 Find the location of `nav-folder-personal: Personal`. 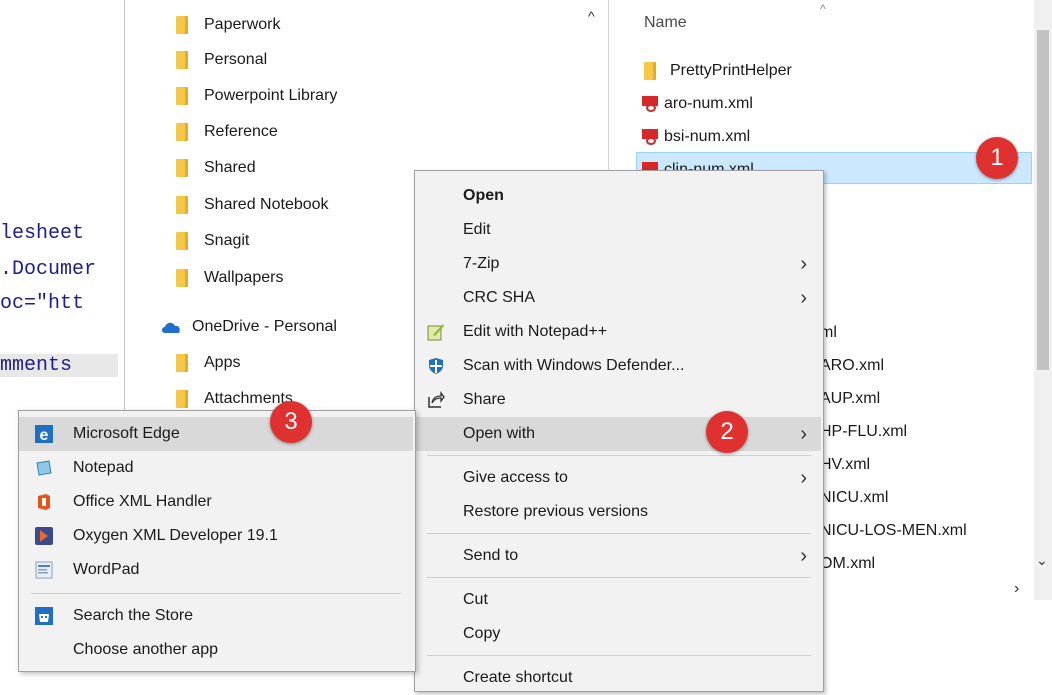

nav-folder-personal: Personal is located at coordinates (221, 60).